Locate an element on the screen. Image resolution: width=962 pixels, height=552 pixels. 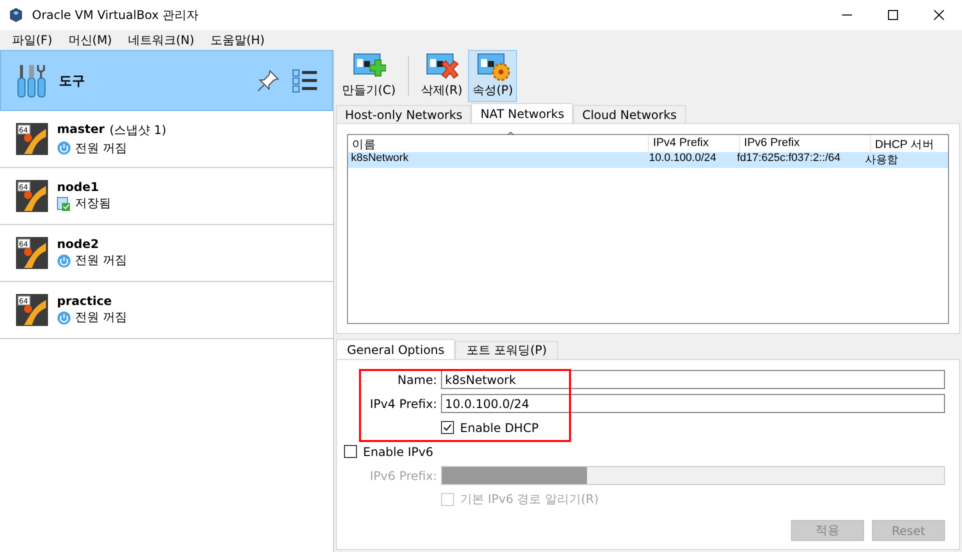
tab: Cloud Networks is located at coordinates (629, 114).